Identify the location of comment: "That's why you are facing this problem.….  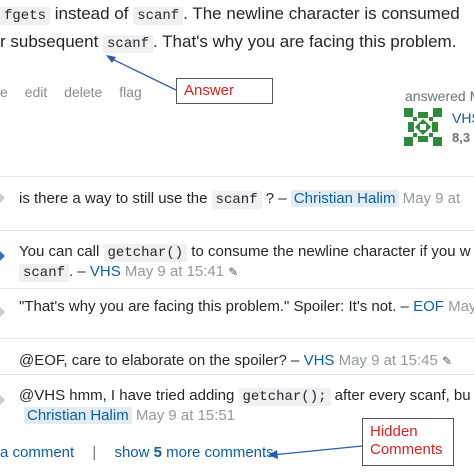
(237, 311).